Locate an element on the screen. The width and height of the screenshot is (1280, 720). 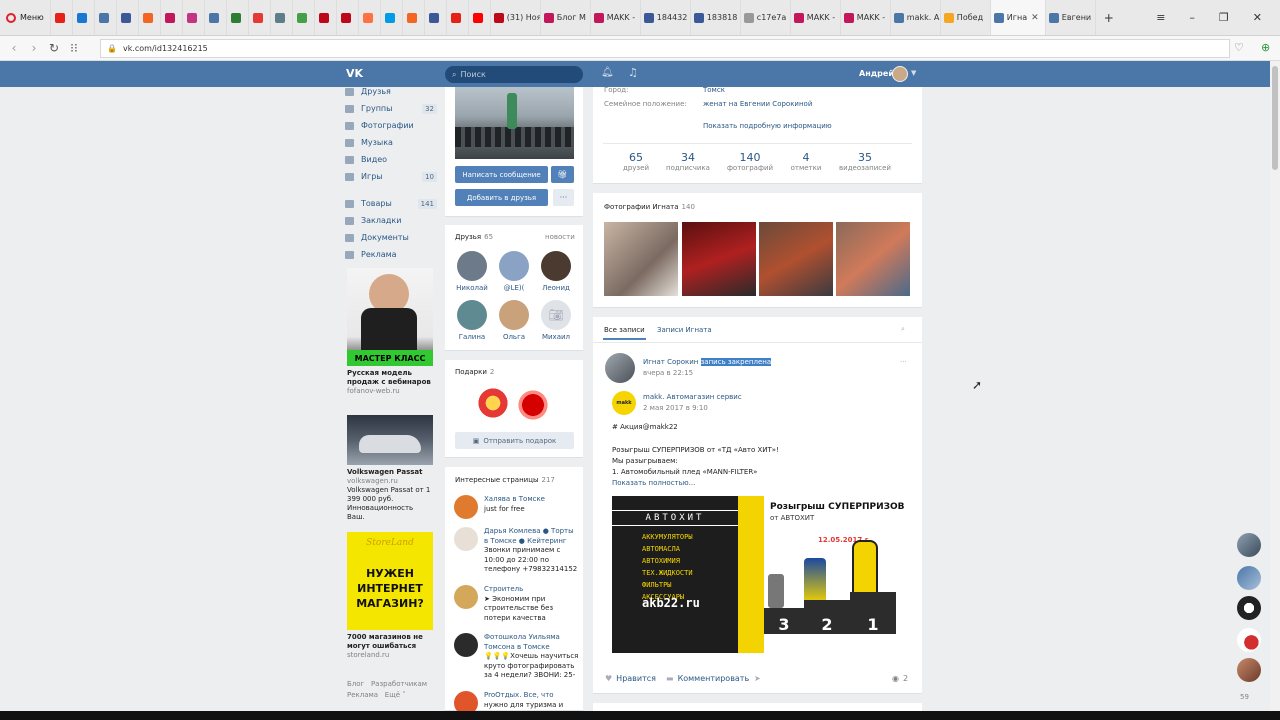
post-time: вчера в 22:15 is located at coordinates (668, 373).